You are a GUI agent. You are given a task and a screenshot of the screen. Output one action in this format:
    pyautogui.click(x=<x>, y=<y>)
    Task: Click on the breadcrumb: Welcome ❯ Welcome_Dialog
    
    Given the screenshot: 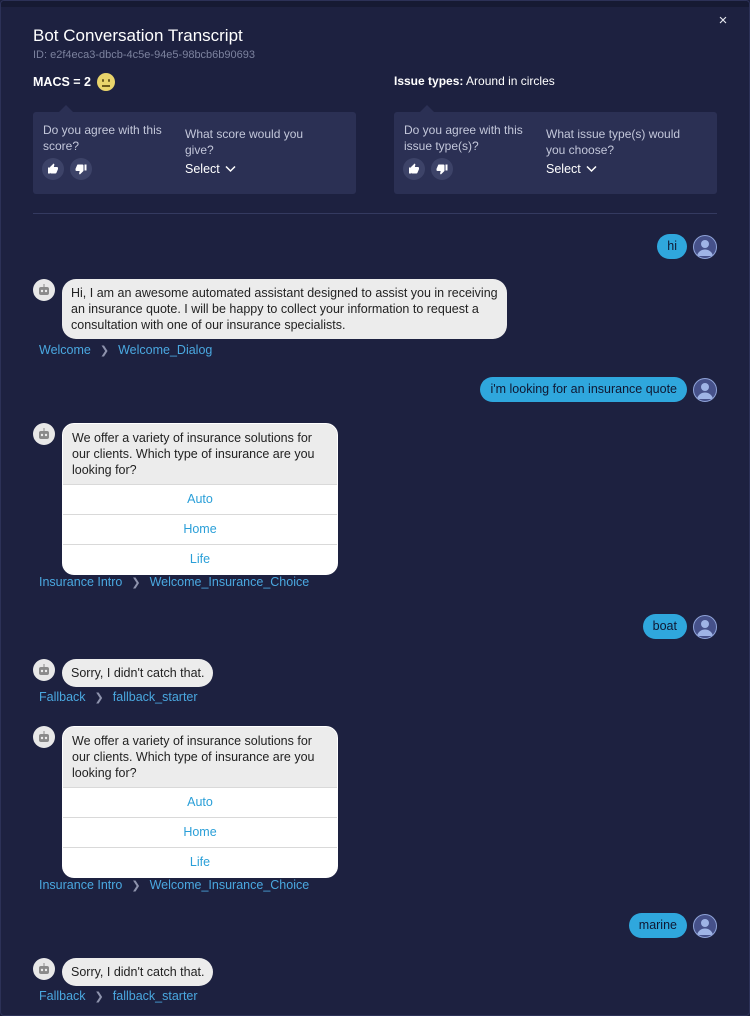 What is the action you would take?
    pyautogui.click(x=125, y=350)
    